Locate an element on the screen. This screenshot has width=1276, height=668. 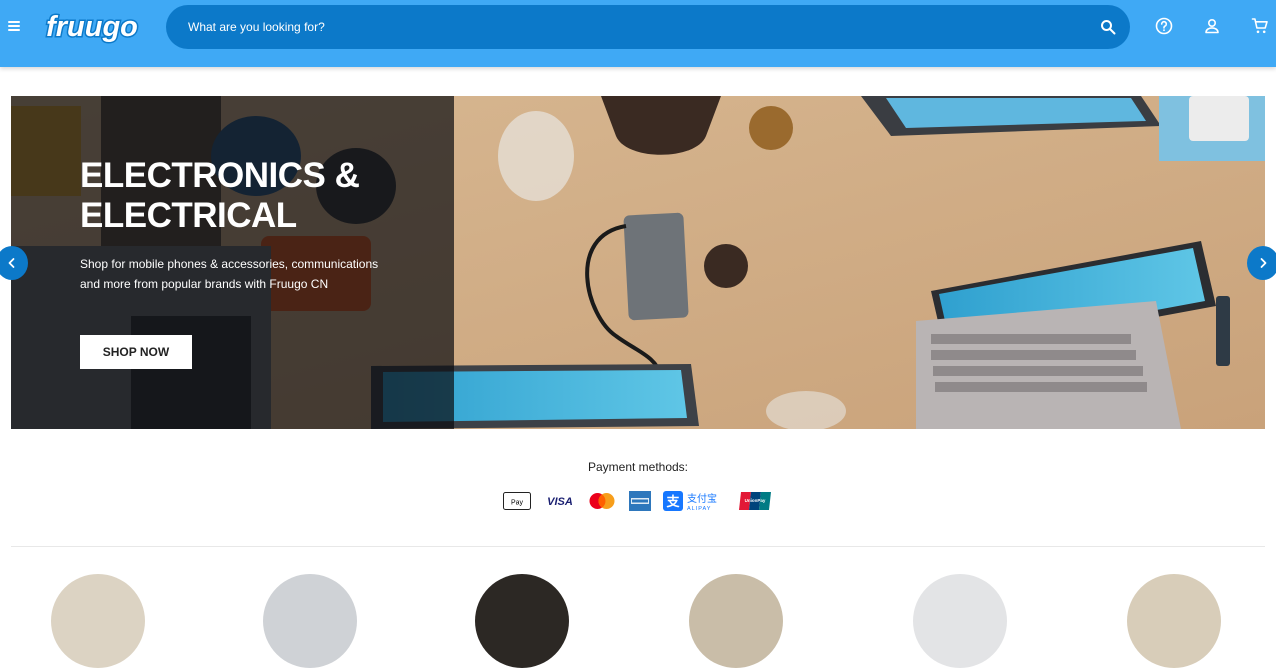
search-input is located at coordinates (628, 27).